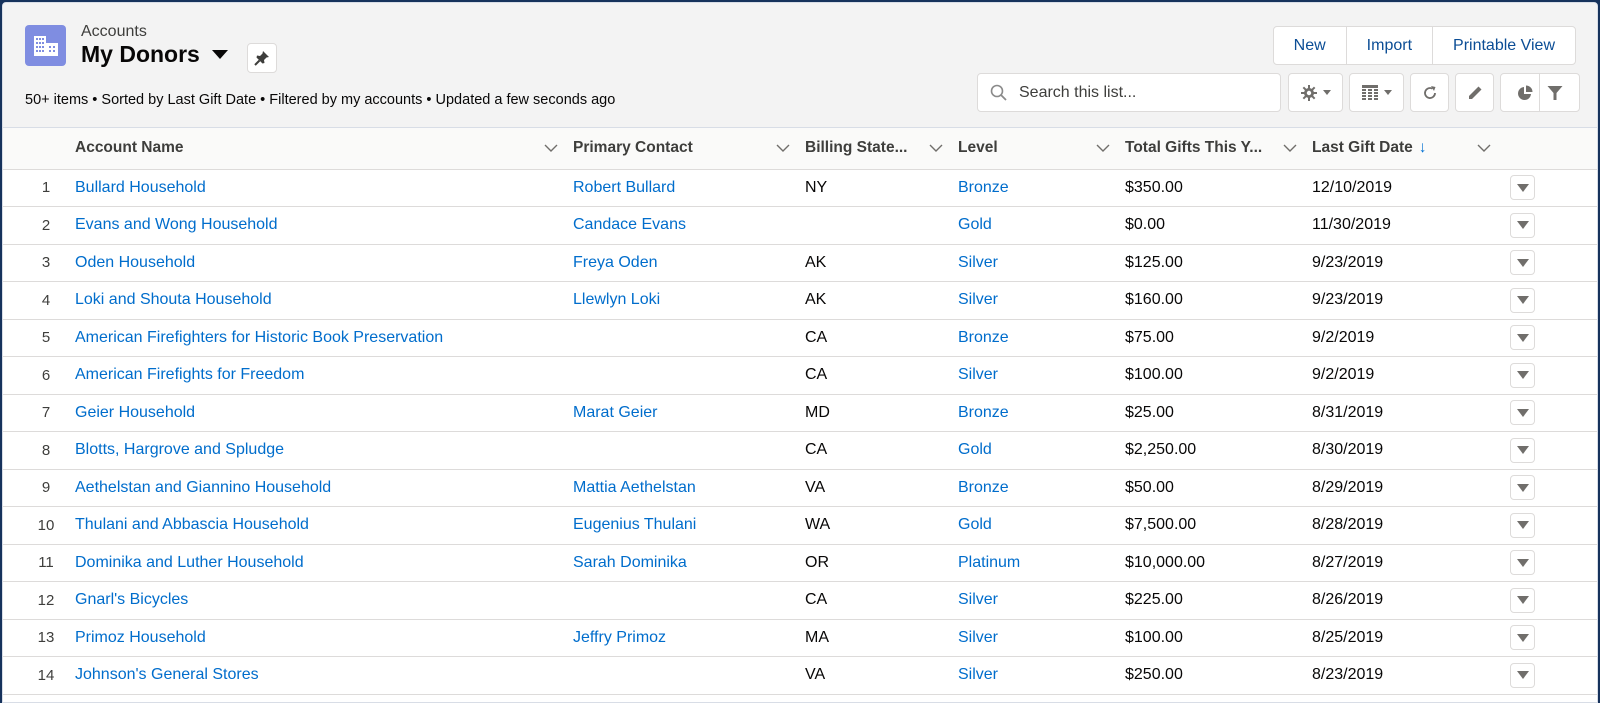  What do you see at coordinates (615, 262) in the screenshot?
I see `primary-contact-link: Freya Oden` at bounding box center [615, 262].